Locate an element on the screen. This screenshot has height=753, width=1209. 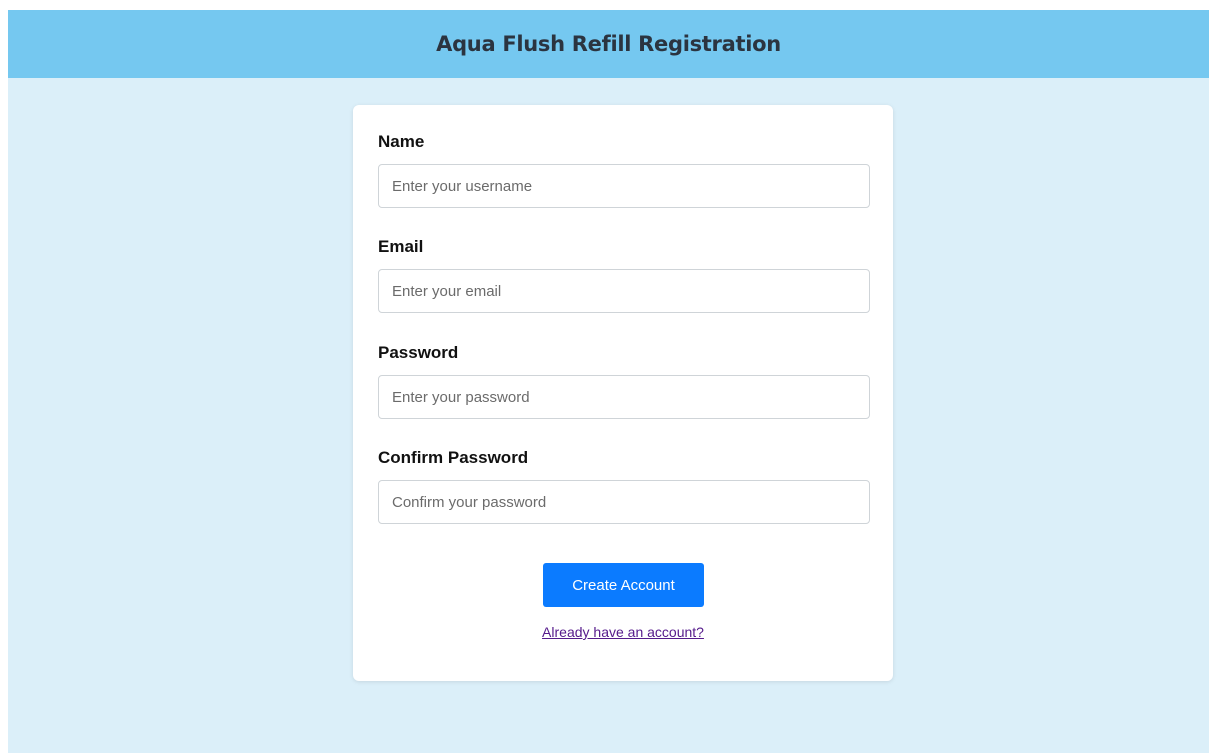
confirm-password-input is located at coordinates (624, 502).